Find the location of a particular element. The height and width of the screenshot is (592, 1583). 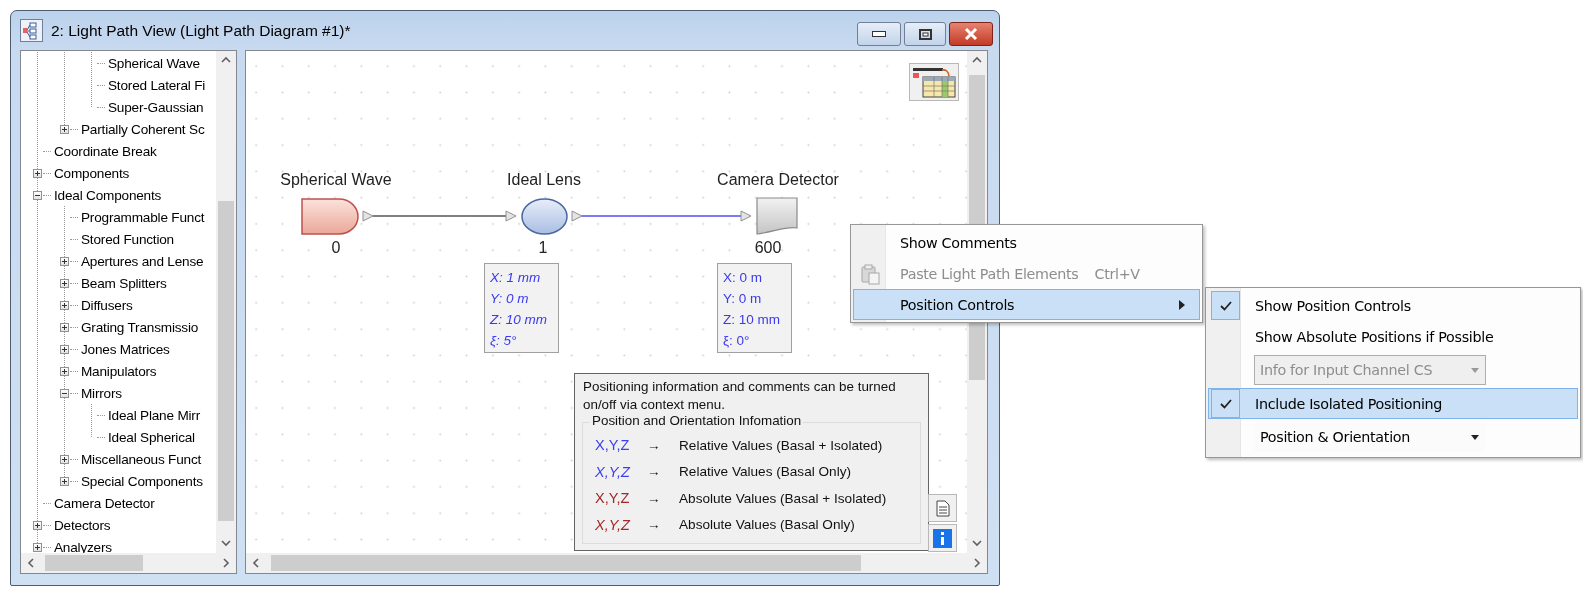

legend-text: Relative Values (Basal Only) is located at coordinates (765, 472).